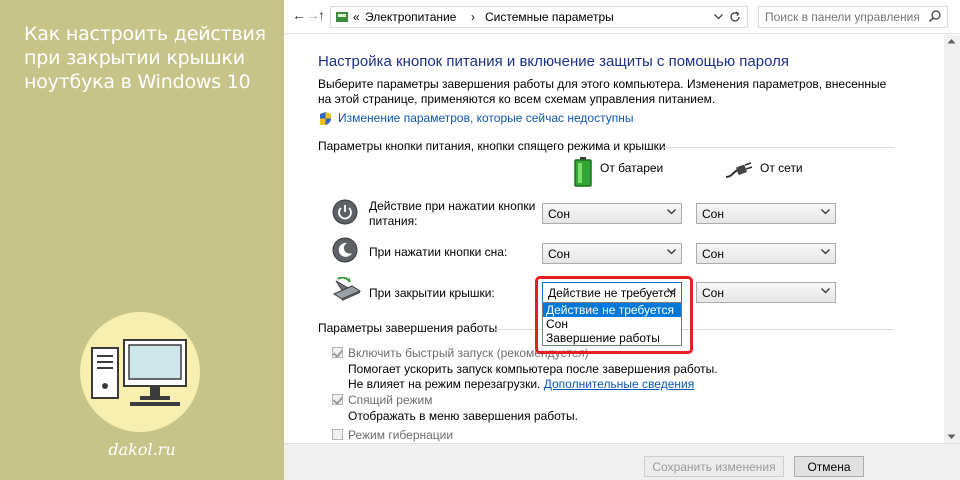 The width and height of the screenshot is (960, 480). Describe the element at coordinates (438, 252) in the screenshot. I see `sleep-button-action-label: При нажатии кнопки сна:` at that location.